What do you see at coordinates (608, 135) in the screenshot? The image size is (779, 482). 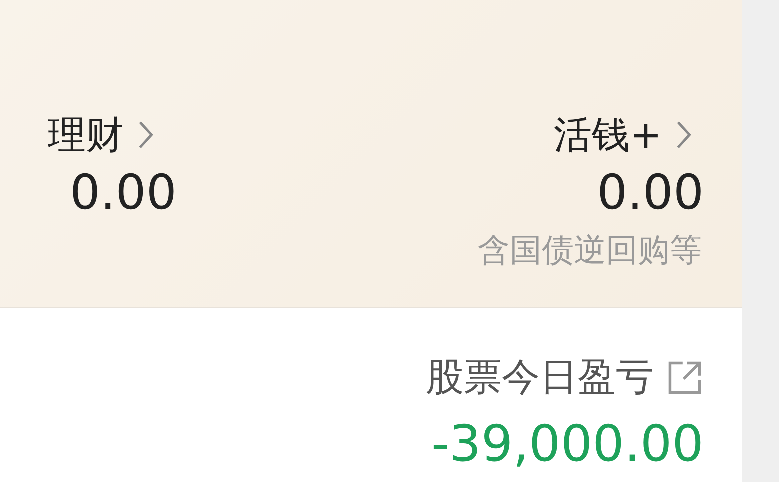 I see `asset-label: 活钱+` at bounding box center [608, 135].